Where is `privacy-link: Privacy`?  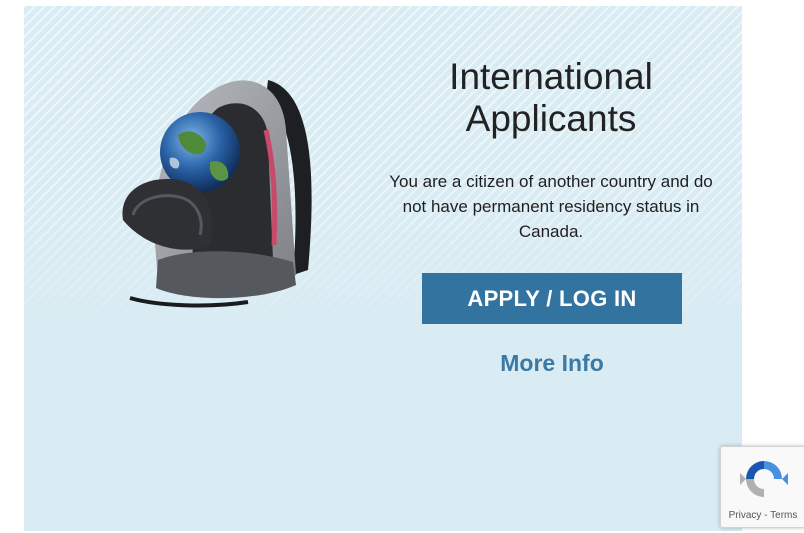
privacy-link: Privacy is located at coordinates (745, 515).